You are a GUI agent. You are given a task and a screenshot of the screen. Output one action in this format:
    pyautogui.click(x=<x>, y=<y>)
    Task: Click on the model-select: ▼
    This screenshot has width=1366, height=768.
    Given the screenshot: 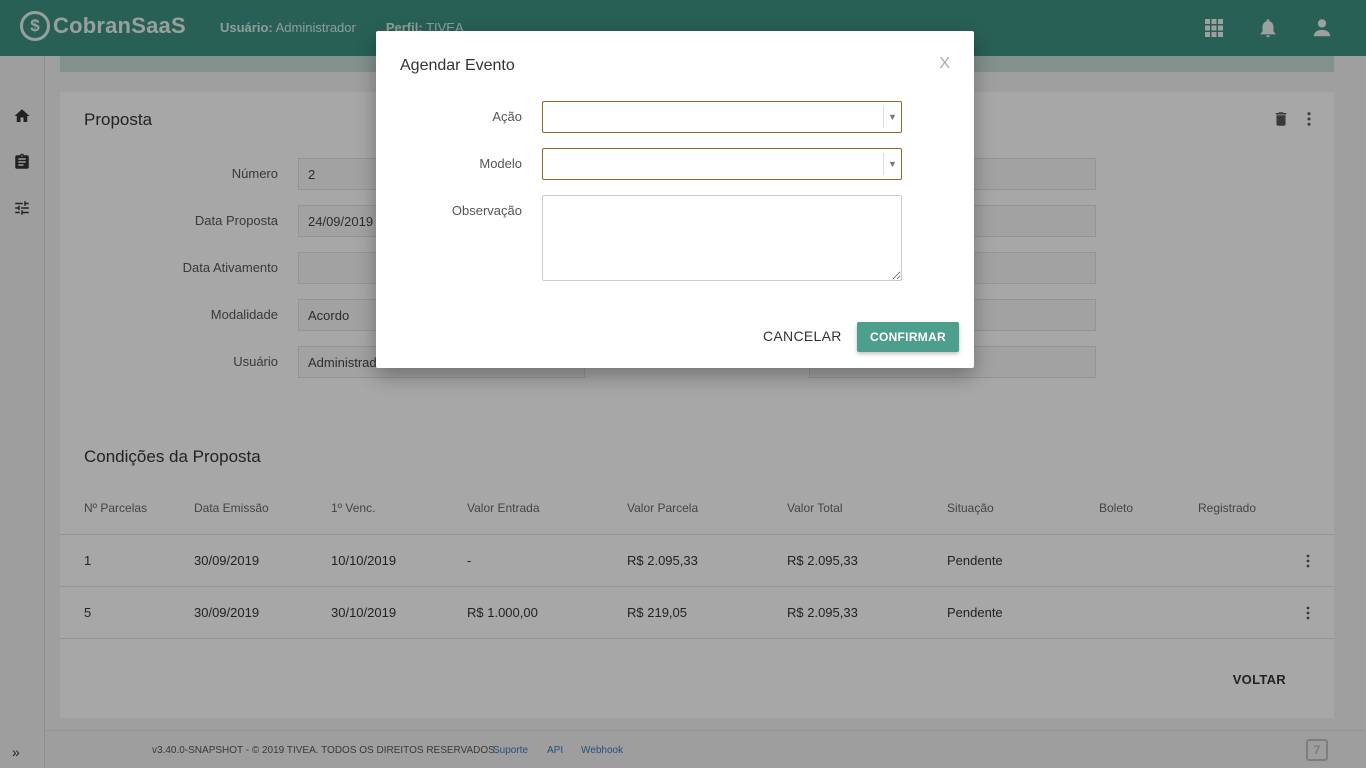 What is the action you would take?
    pyautogui.click(x=722, y=164)
    